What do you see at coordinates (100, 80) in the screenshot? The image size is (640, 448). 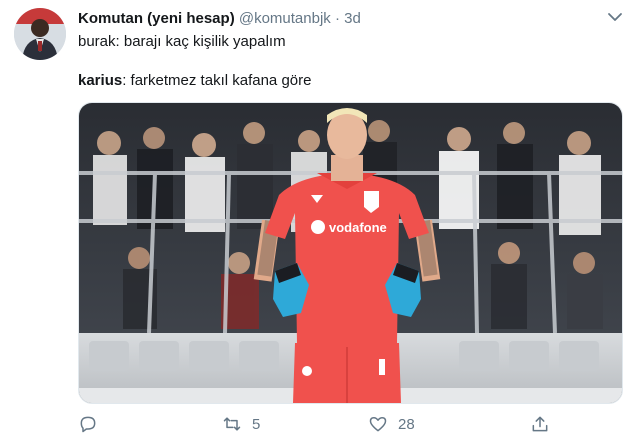 I see `quoted-name: karius` at bounding box center [100, 80].